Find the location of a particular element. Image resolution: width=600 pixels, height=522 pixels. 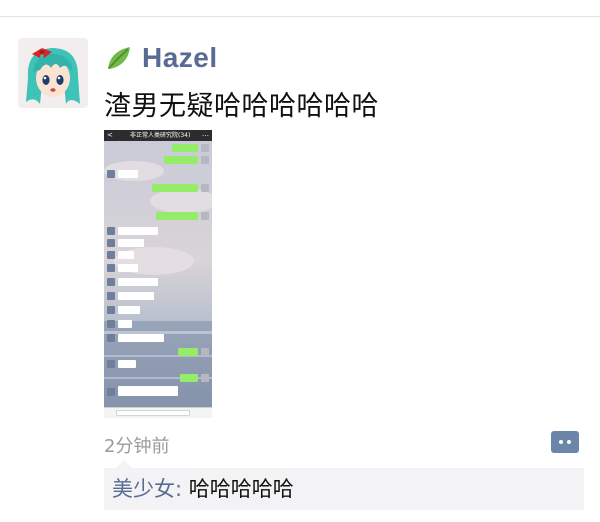

back-icon: < is located at coordinates (110, 135).